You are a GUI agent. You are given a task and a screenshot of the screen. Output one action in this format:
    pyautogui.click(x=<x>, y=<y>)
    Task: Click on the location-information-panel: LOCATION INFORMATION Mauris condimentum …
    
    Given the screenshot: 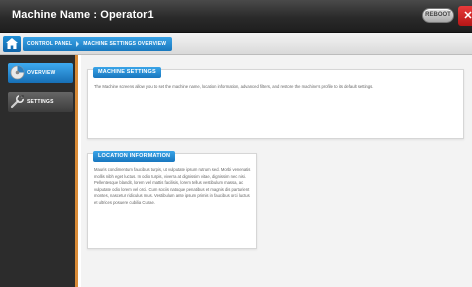 What is the action you would take?
    pyautogui.click(x=172, y=200)
    